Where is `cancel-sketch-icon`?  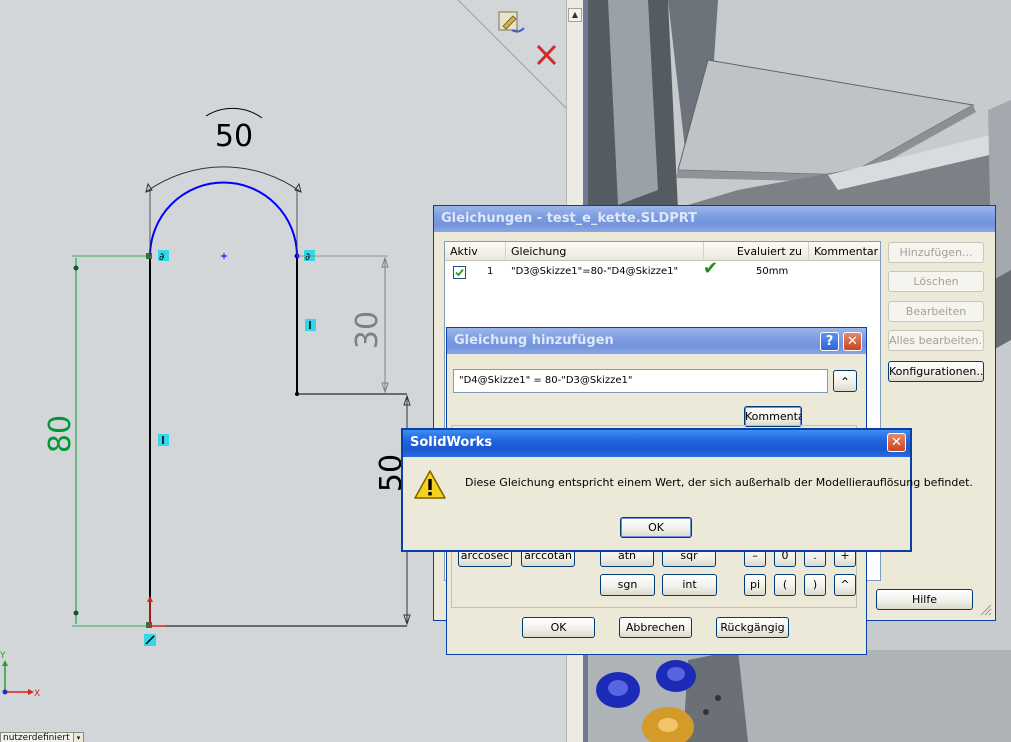
cancel-sketch-icon is located at coordinates (546, 55).